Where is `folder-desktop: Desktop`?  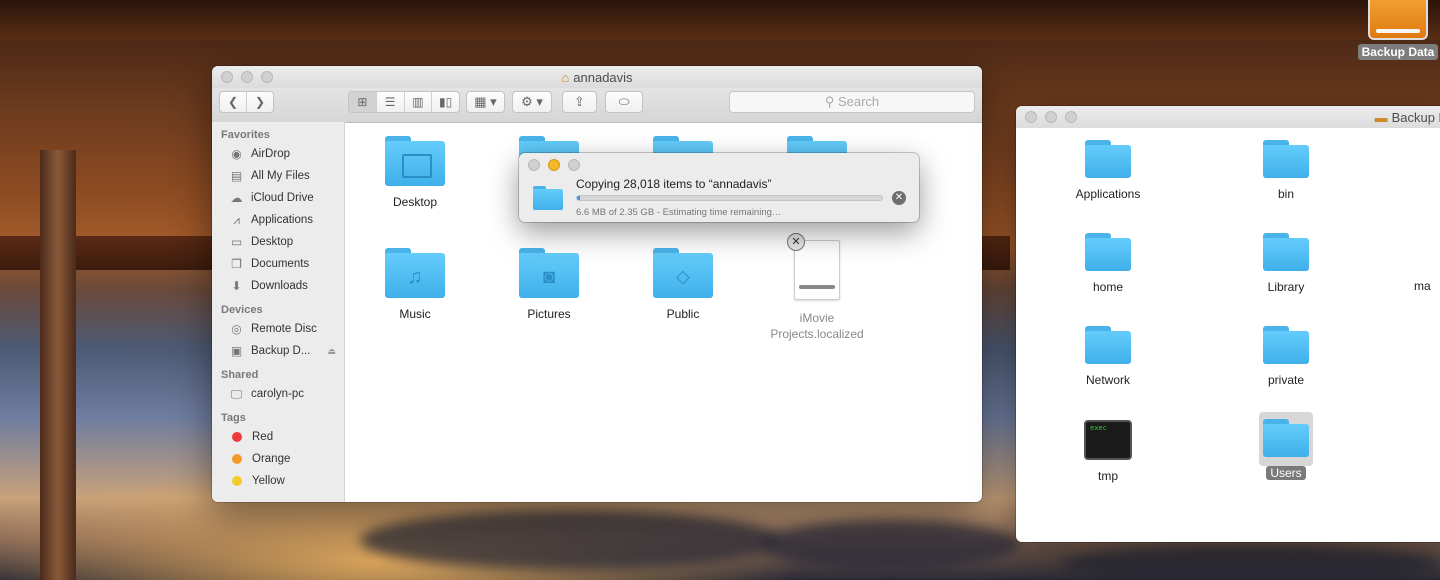 folder-desktop: Desktop is located at coordinates (415, 173).